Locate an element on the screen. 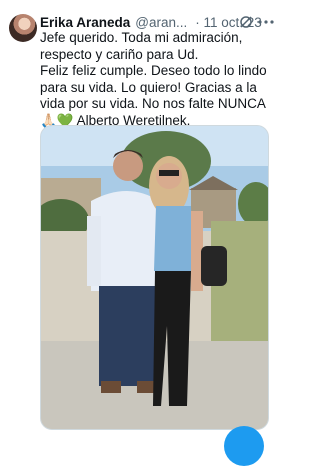 This screenshot has width=320, height=466. compose-fab is located at coordinates (244, 446).